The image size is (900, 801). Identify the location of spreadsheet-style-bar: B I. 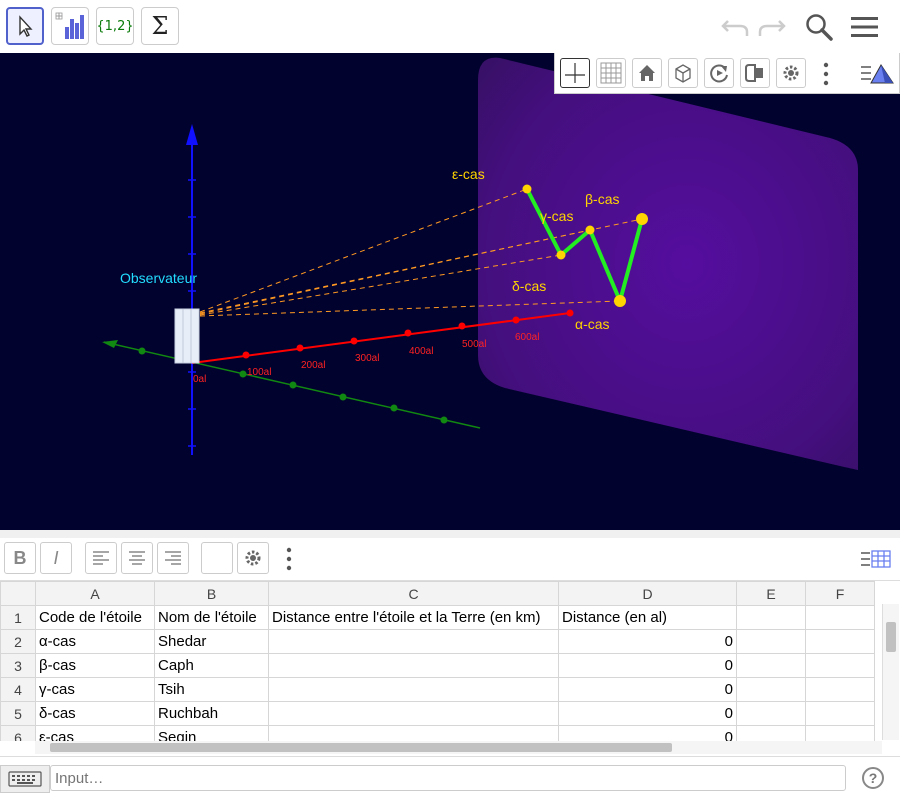
(450, 559).